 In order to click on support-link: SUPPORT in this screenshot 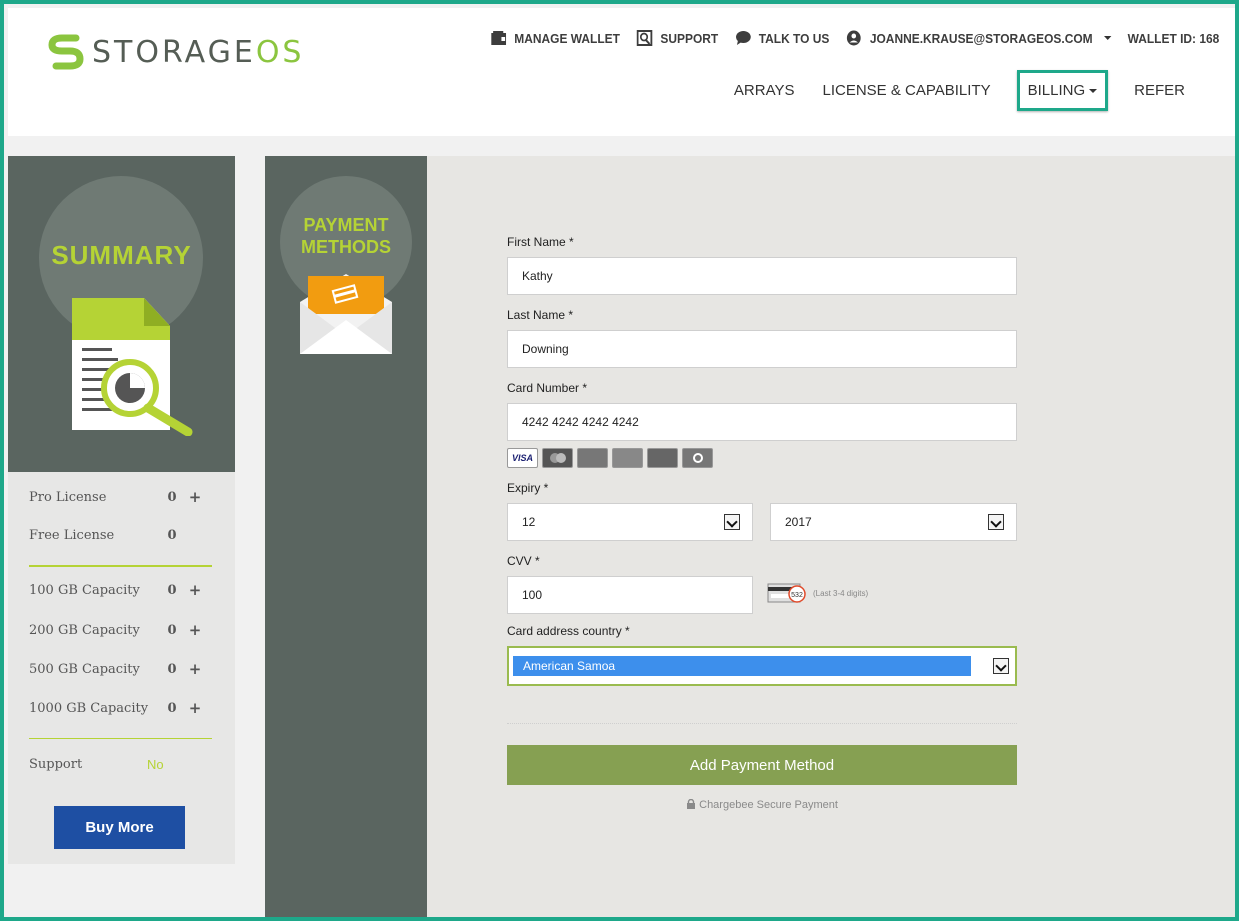, I will do `click(677, 38)`.